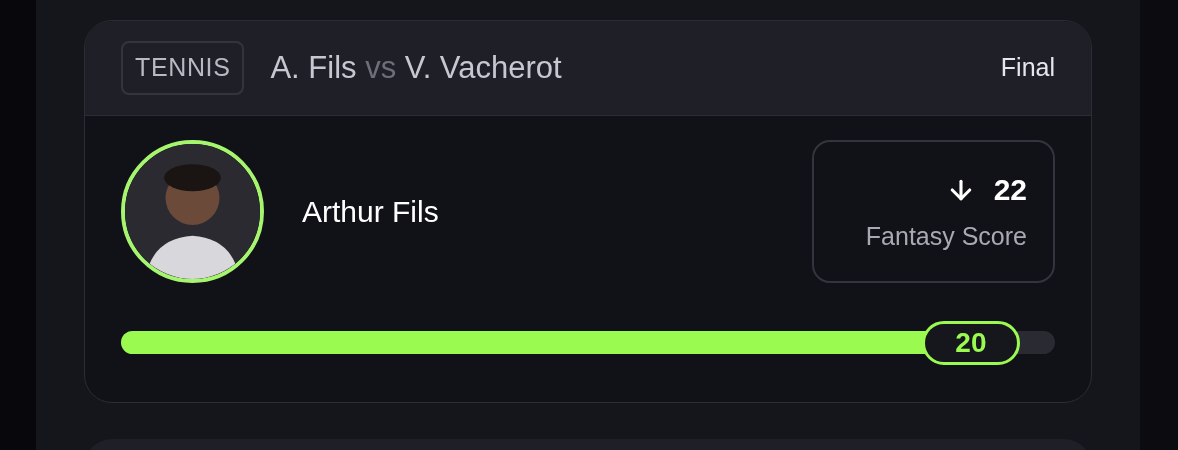 Image resolution: width=1178 pixels, height=450 pixels. I want to click on sport-tag: TENNIS, so click(183, 68).